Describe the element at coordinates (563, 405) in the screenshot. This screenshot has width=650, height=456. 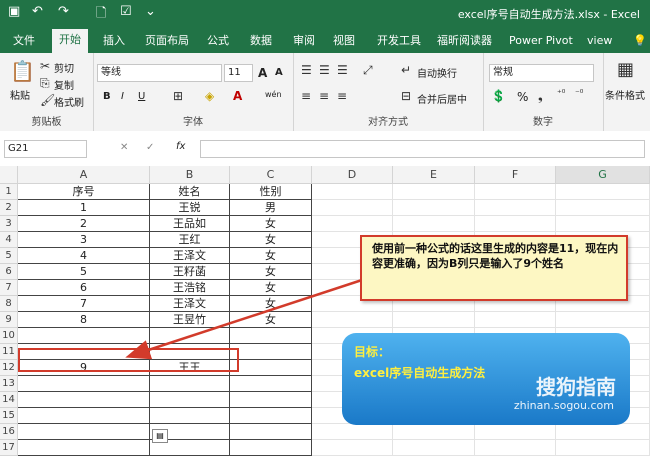
I see `sogou-watermark-url: zhinan.sogou.com` at that location.